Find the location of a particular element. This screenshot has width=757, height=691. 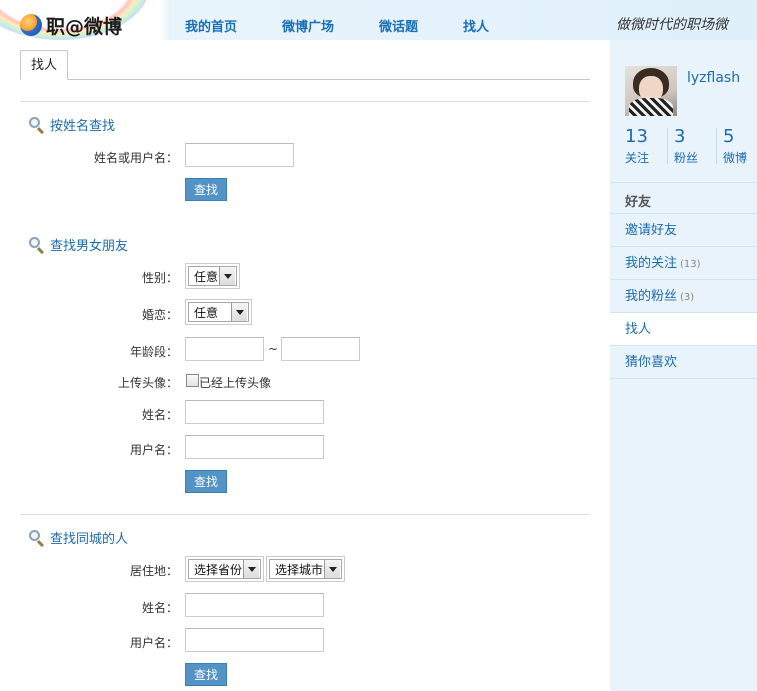

sidebar-item-following: 我的关注 (13) is located at coordinates (683, 263).